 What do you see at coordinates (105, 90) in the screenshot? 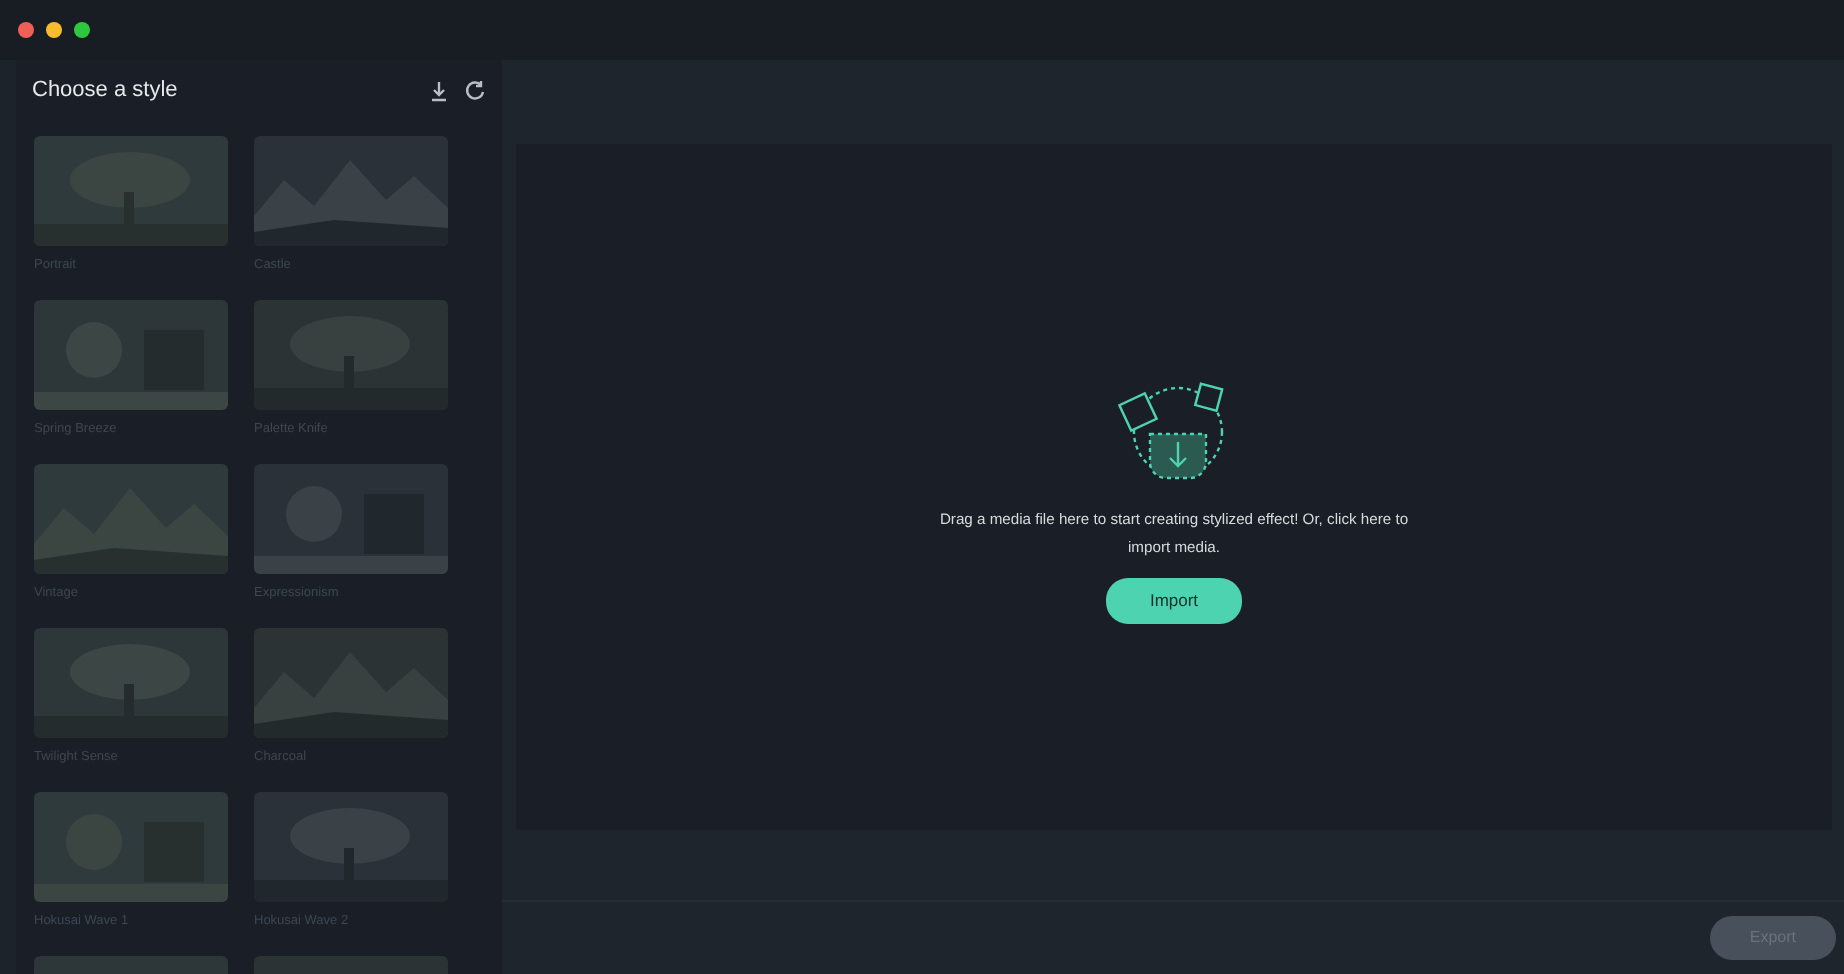
I see `panel-title: Choose a style` at bounding box center [105, 90].